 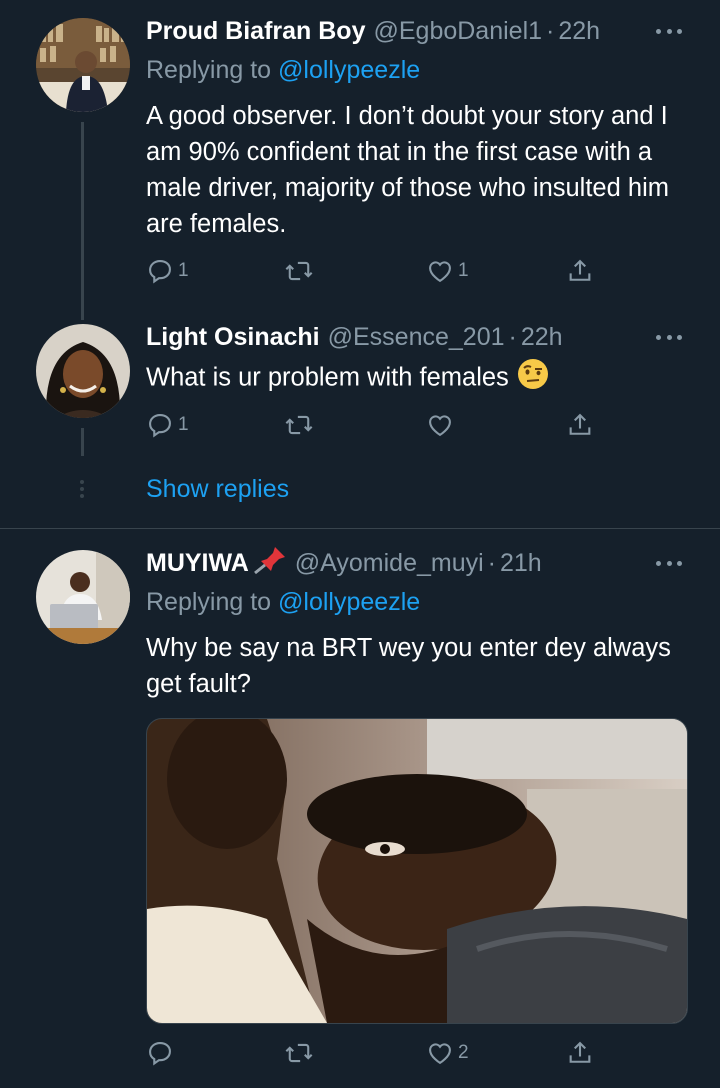 I want to click on avatar-light-osinachi, so click(x=83, y=371).